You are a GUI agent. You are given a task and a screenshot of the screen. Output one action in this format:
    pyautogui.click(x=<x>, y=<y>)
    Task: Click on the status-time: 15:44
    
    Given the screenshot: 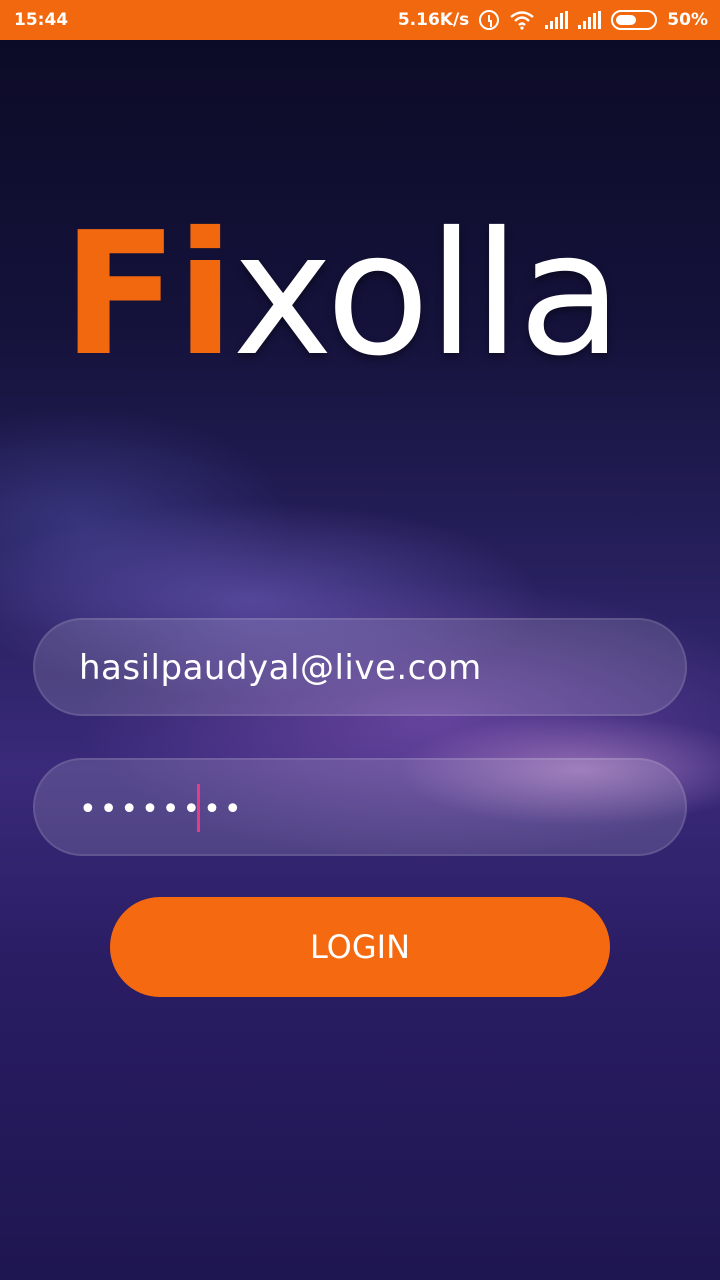 What is the action you would take?
    pyautogui.click(x=41, y=20)
    